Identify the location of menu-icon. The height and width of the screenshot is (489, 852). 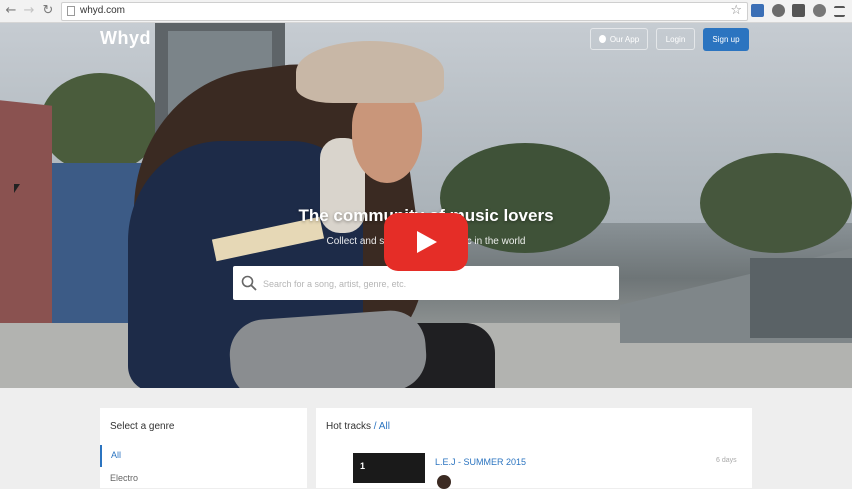
(839, 11).